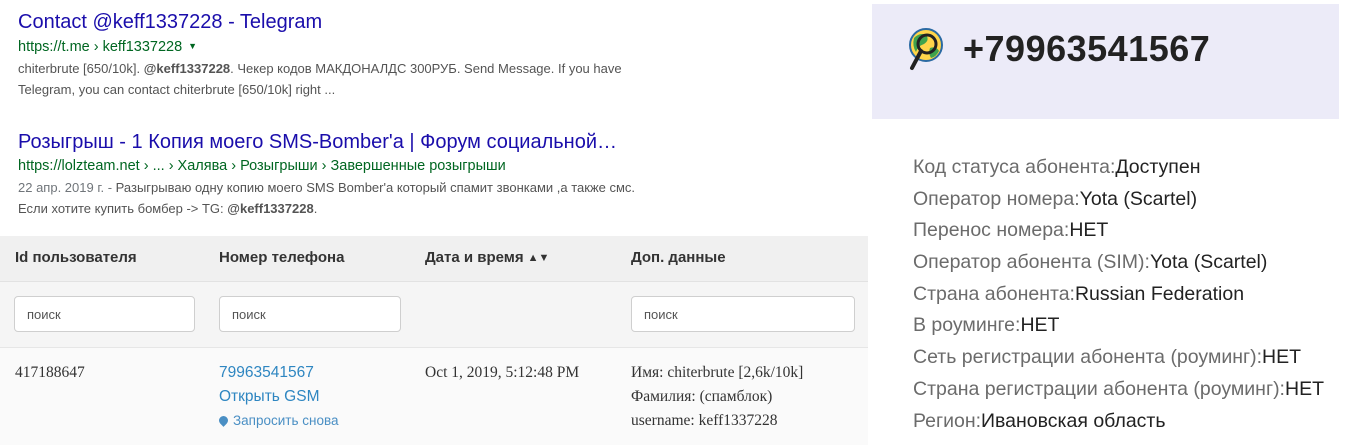 The image size is (1353, 445). I want to click on info-value: Доступен, so click(1158, 167).